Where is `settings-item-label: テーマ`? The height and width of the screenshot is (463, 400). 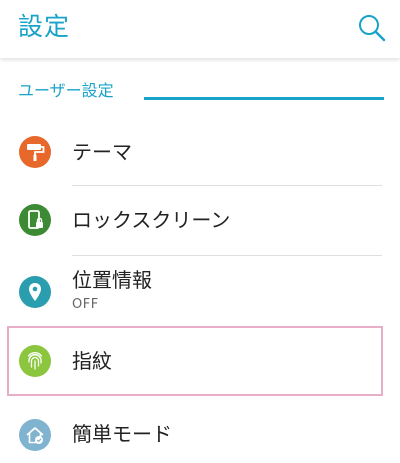
settings-item-label: テーマ is located at coordinates (102, 152).